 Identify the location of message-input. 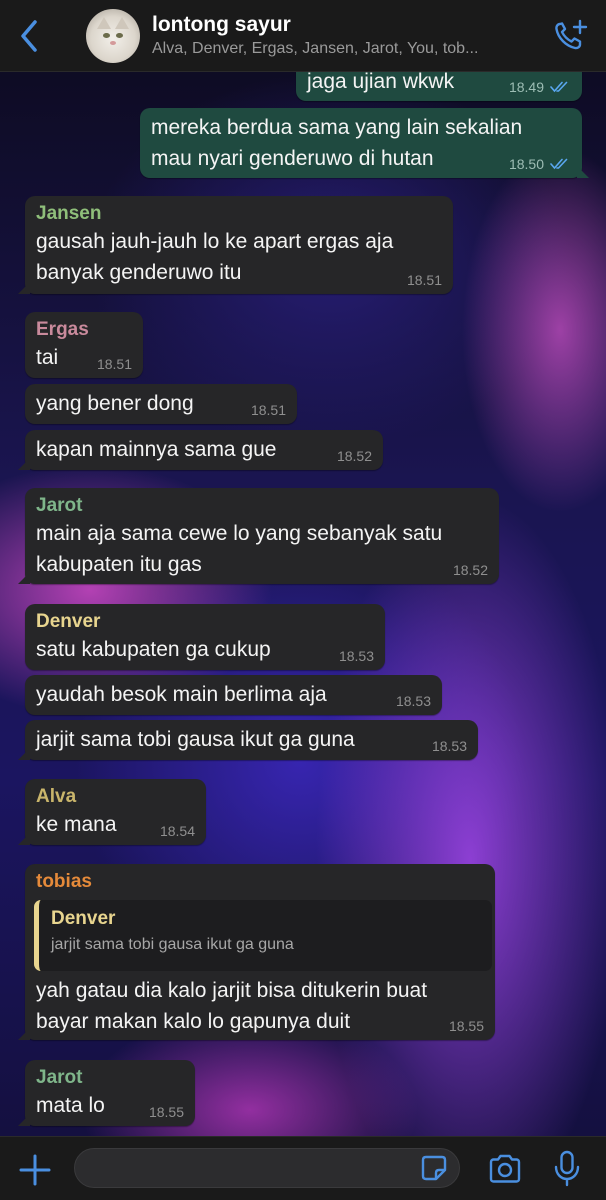
(267, 1168).